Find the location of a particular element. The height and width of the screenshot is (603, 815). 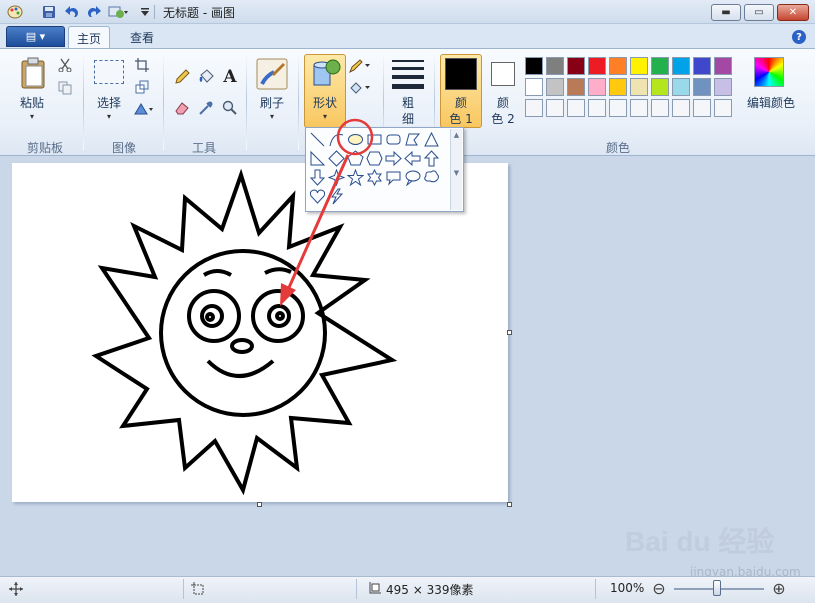

right-triangle-shape-icon is located at coordinates (317, 158).